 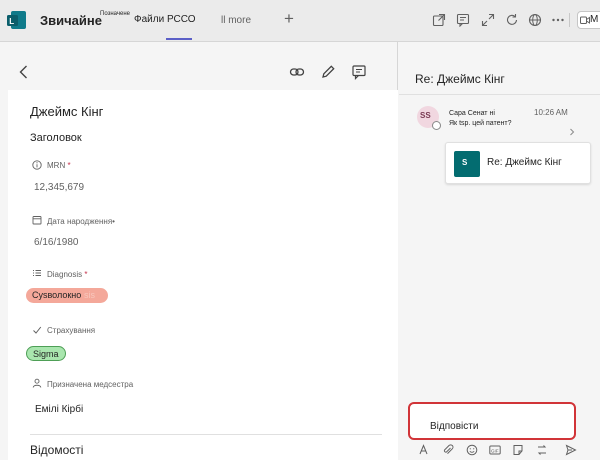 I want to click on sharepoint-icon-label: S, so click(x=465, y=162).